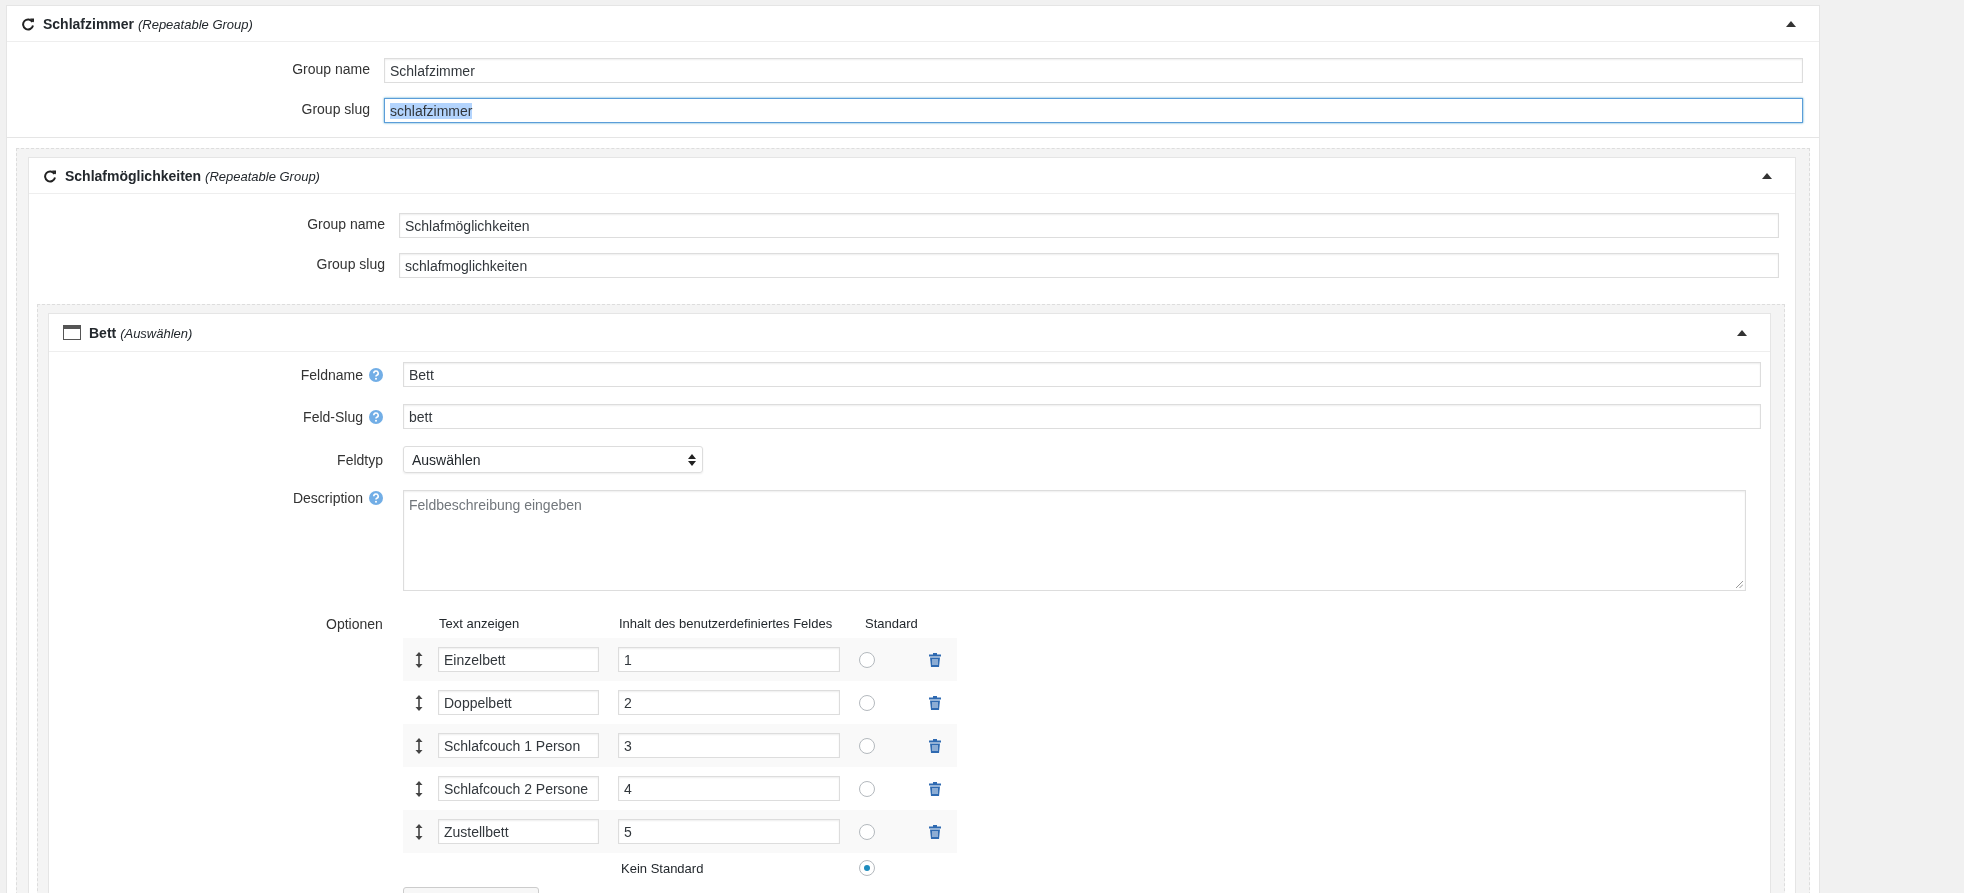 The image size is (1964, 893). I want to click on option-text-field: Schlafcouch 2 Persone, so click(518, 788).